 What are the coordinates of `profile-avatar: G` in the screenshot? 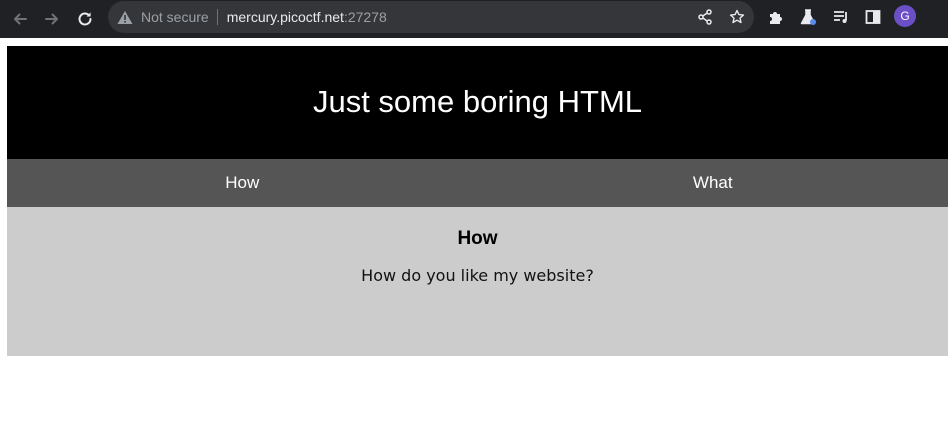 It's located at (905, 16).